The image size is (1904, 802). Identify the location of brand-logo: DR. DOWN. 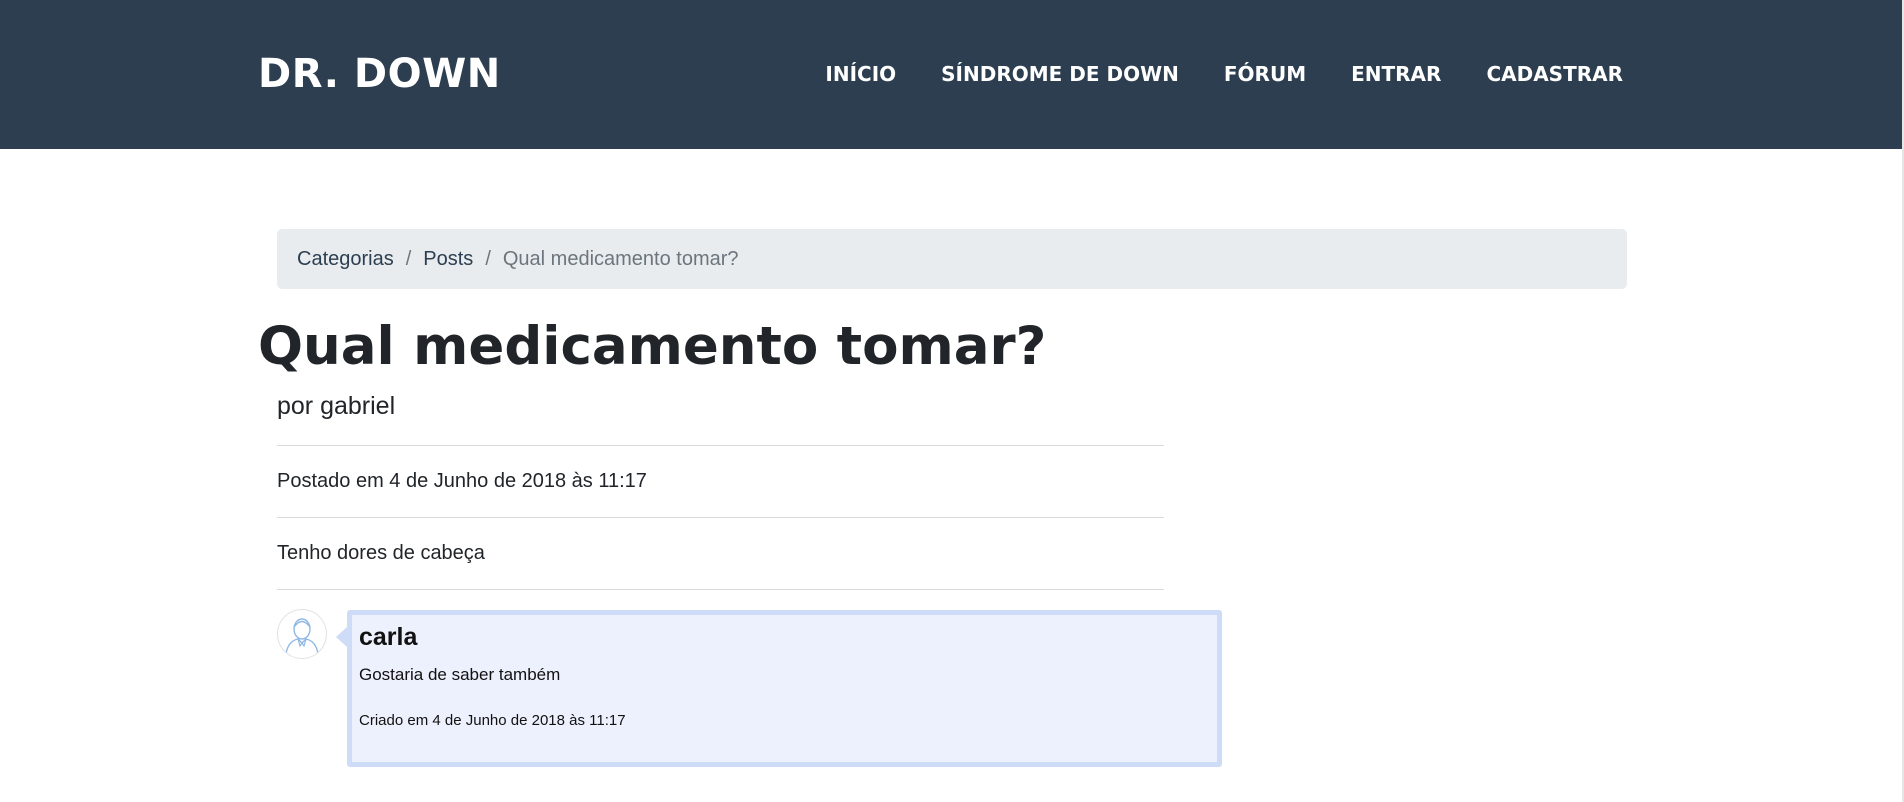
(379, 74).